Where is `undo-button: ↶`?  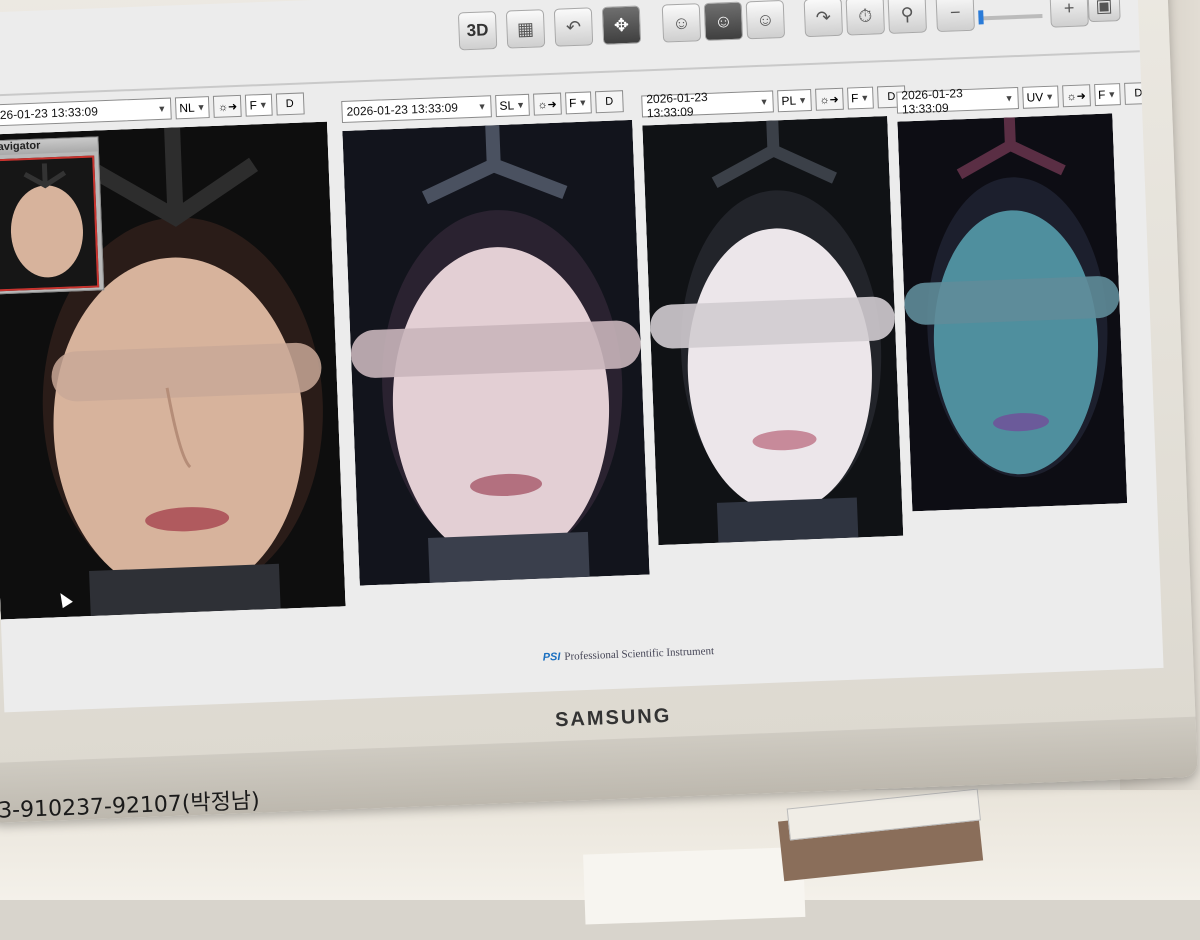 undo-button: ↶ is located at coordinates (573, 27).